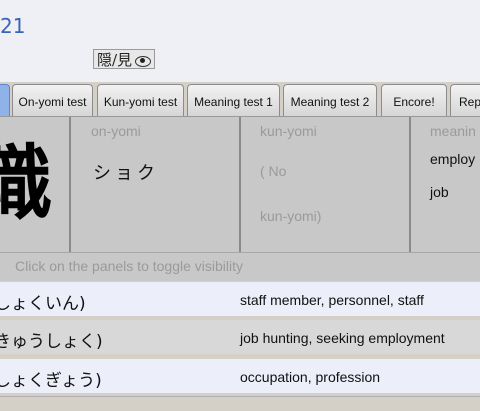 This screenshot has width=480, height=411. I want to click on word-row: しょくぎょう) occupation, profession, so click(240, 376).